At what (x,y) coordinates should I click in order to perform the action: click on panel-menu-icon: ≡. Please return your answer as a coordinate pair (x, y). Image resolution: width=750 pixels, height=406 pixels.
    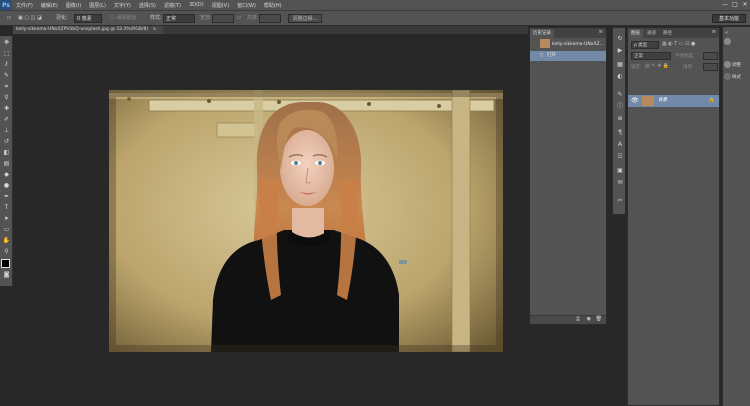
    Looking at the image, I should click on (601, 32).